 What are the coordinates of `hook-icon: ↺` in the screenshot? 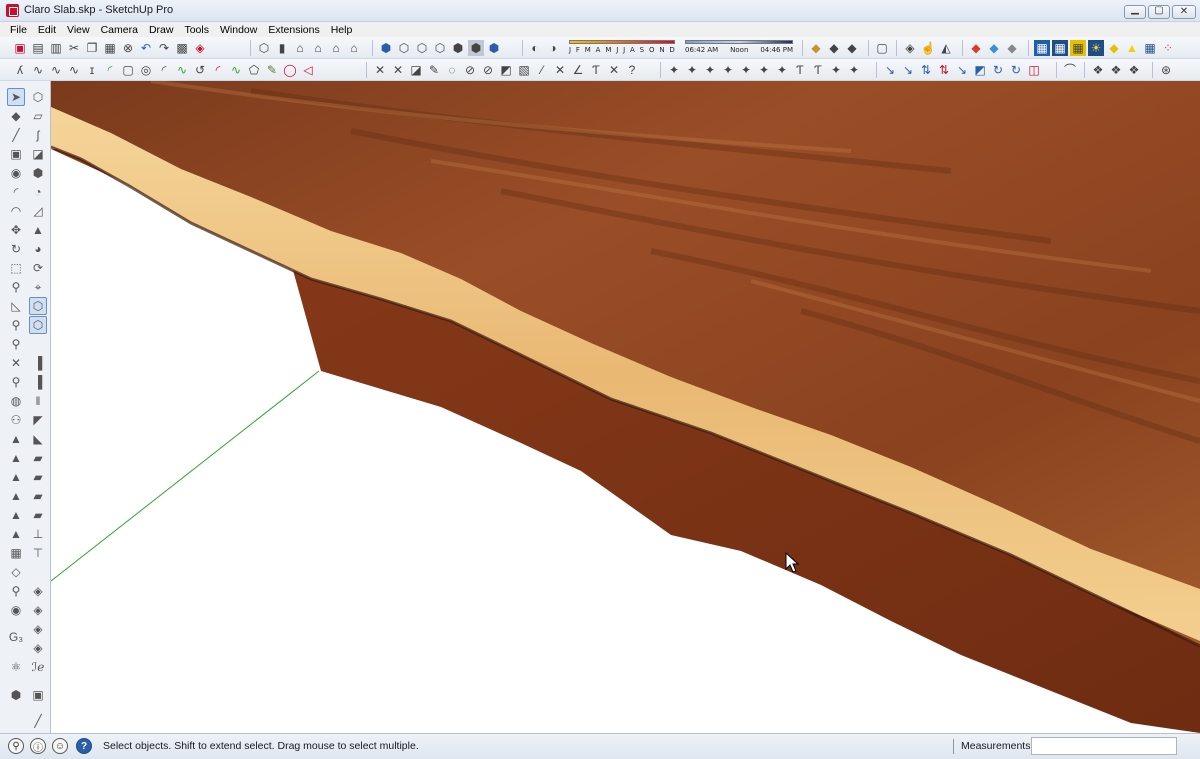 It's located at (200, 70).